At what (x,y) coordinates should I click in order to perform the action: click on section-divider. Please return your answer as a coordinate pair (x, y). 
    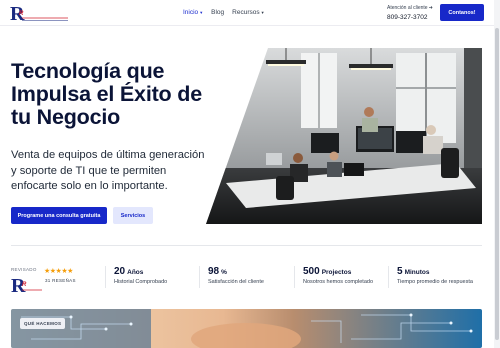
    Looking at the image, I should click on (246, 245).